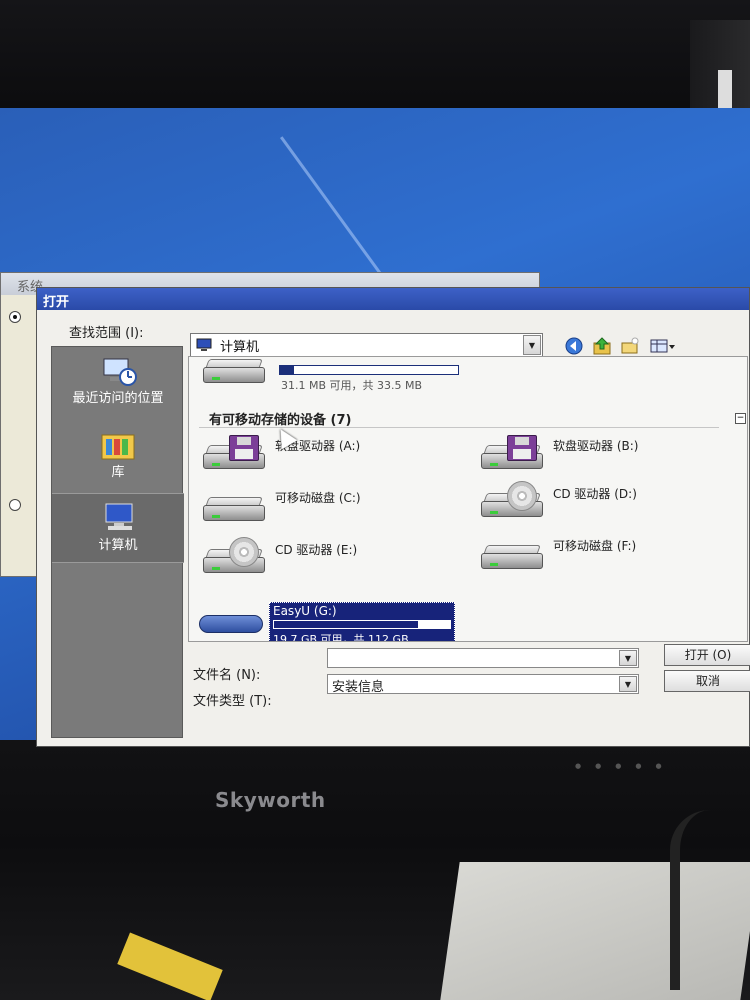 The width and height of the screenshot is (750, 1000). What do you see at coordinates (230, 619) in the screenshot?
I see `usb-drive-icon` at bounding box center [230, 619].